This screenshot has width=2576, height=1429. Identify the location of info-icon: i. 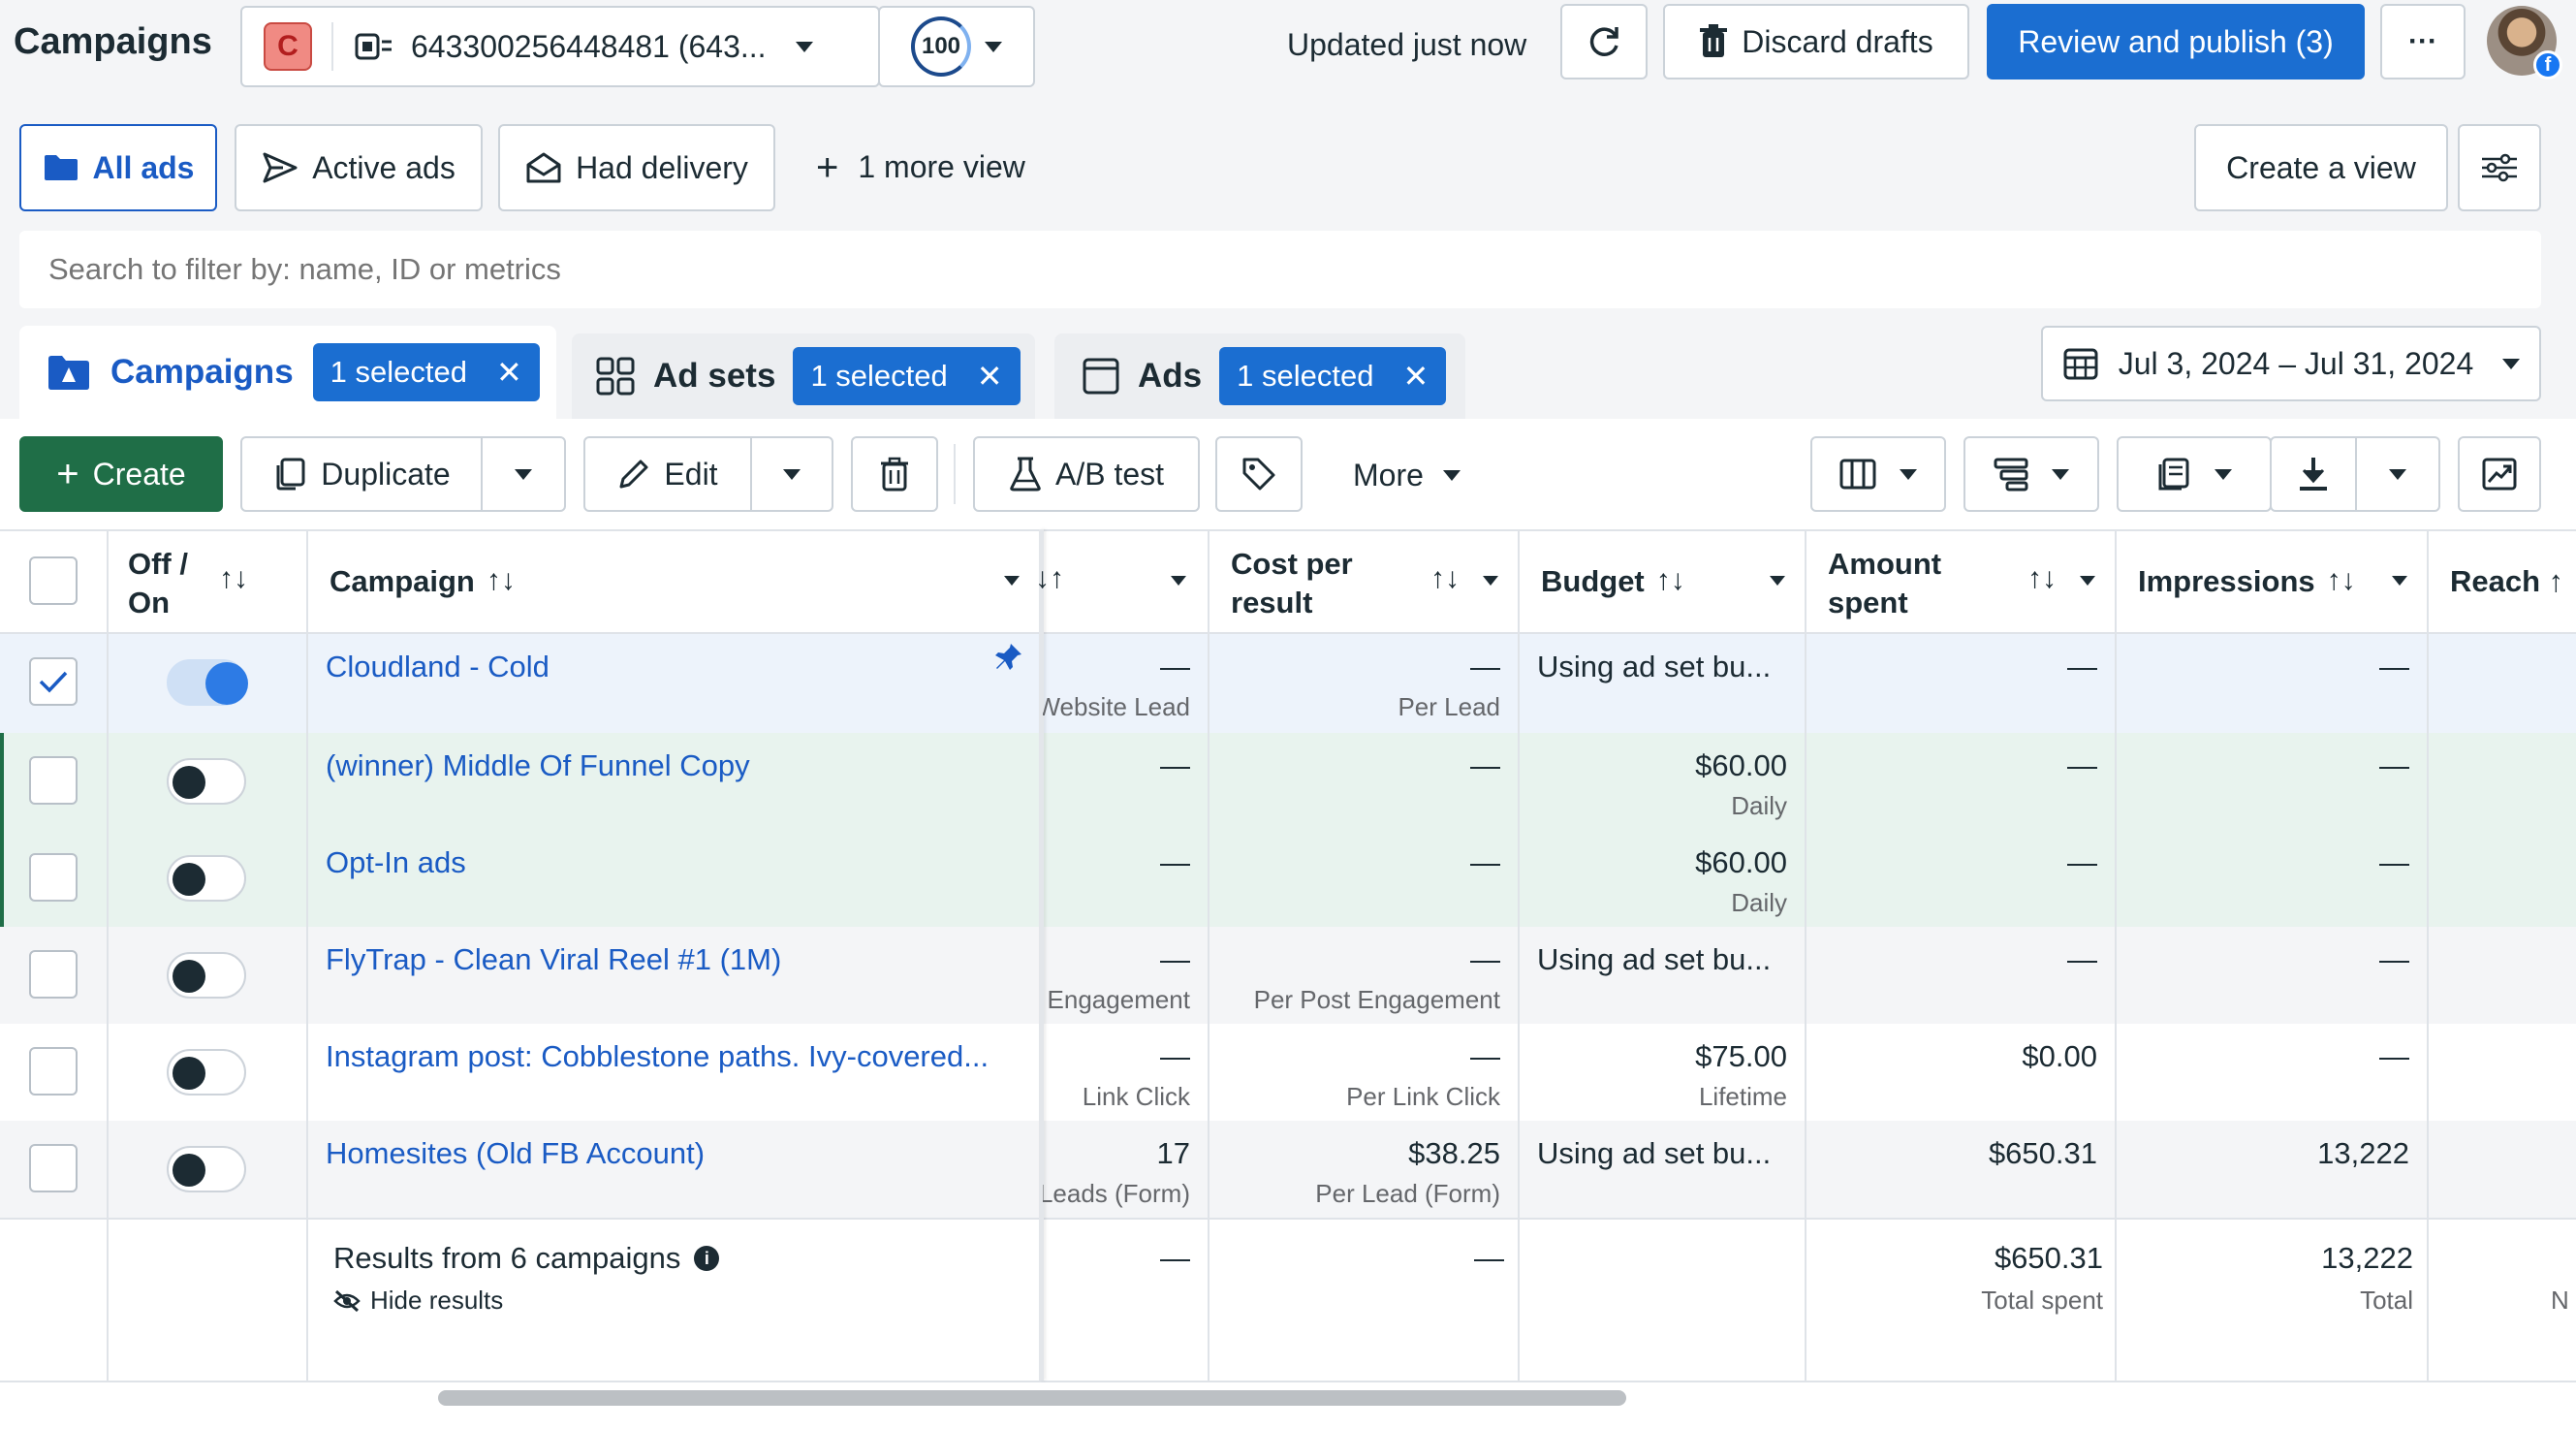
(707, 1258).